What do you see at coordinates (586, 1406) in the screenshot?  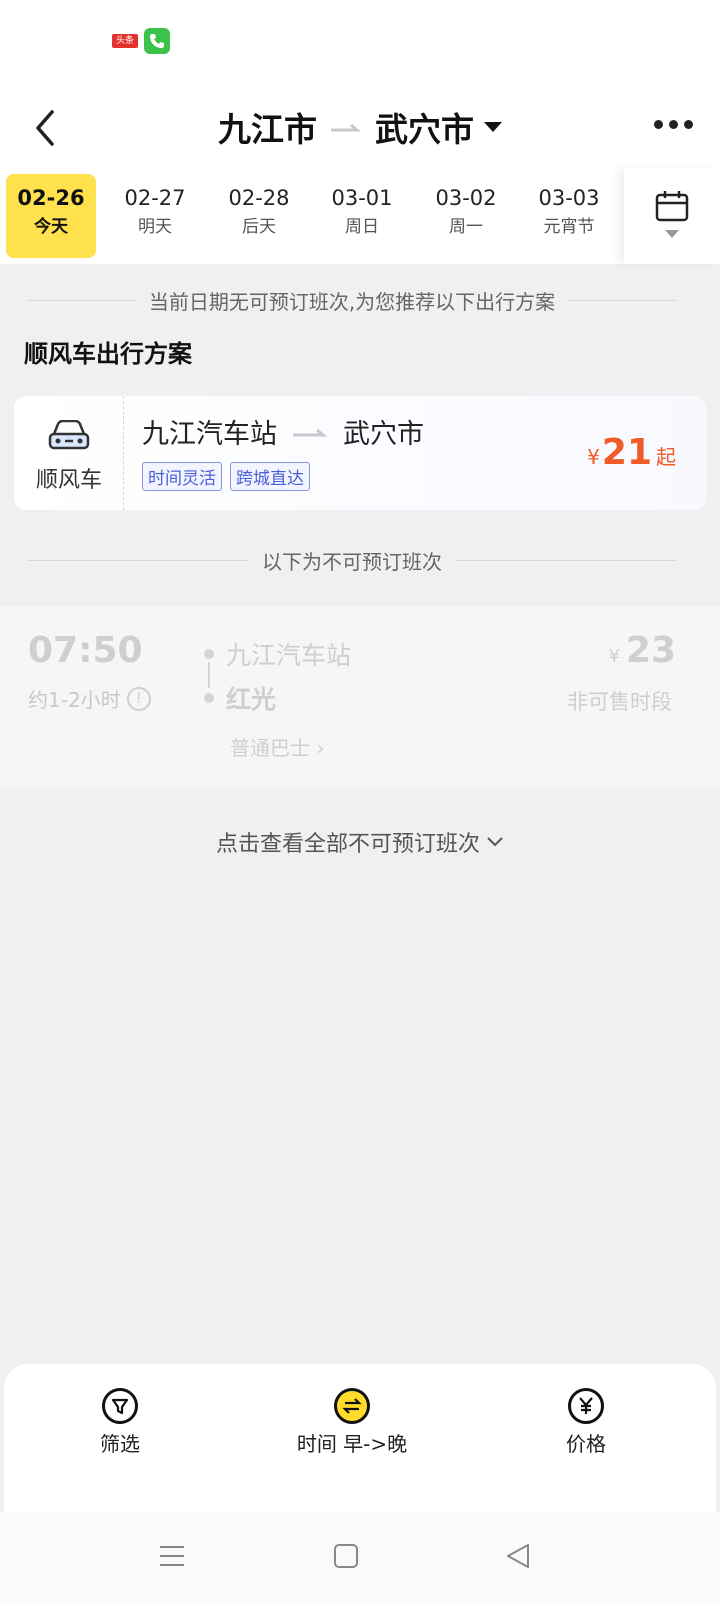 I see `yen-icon` at bounding box center [586, 1406].